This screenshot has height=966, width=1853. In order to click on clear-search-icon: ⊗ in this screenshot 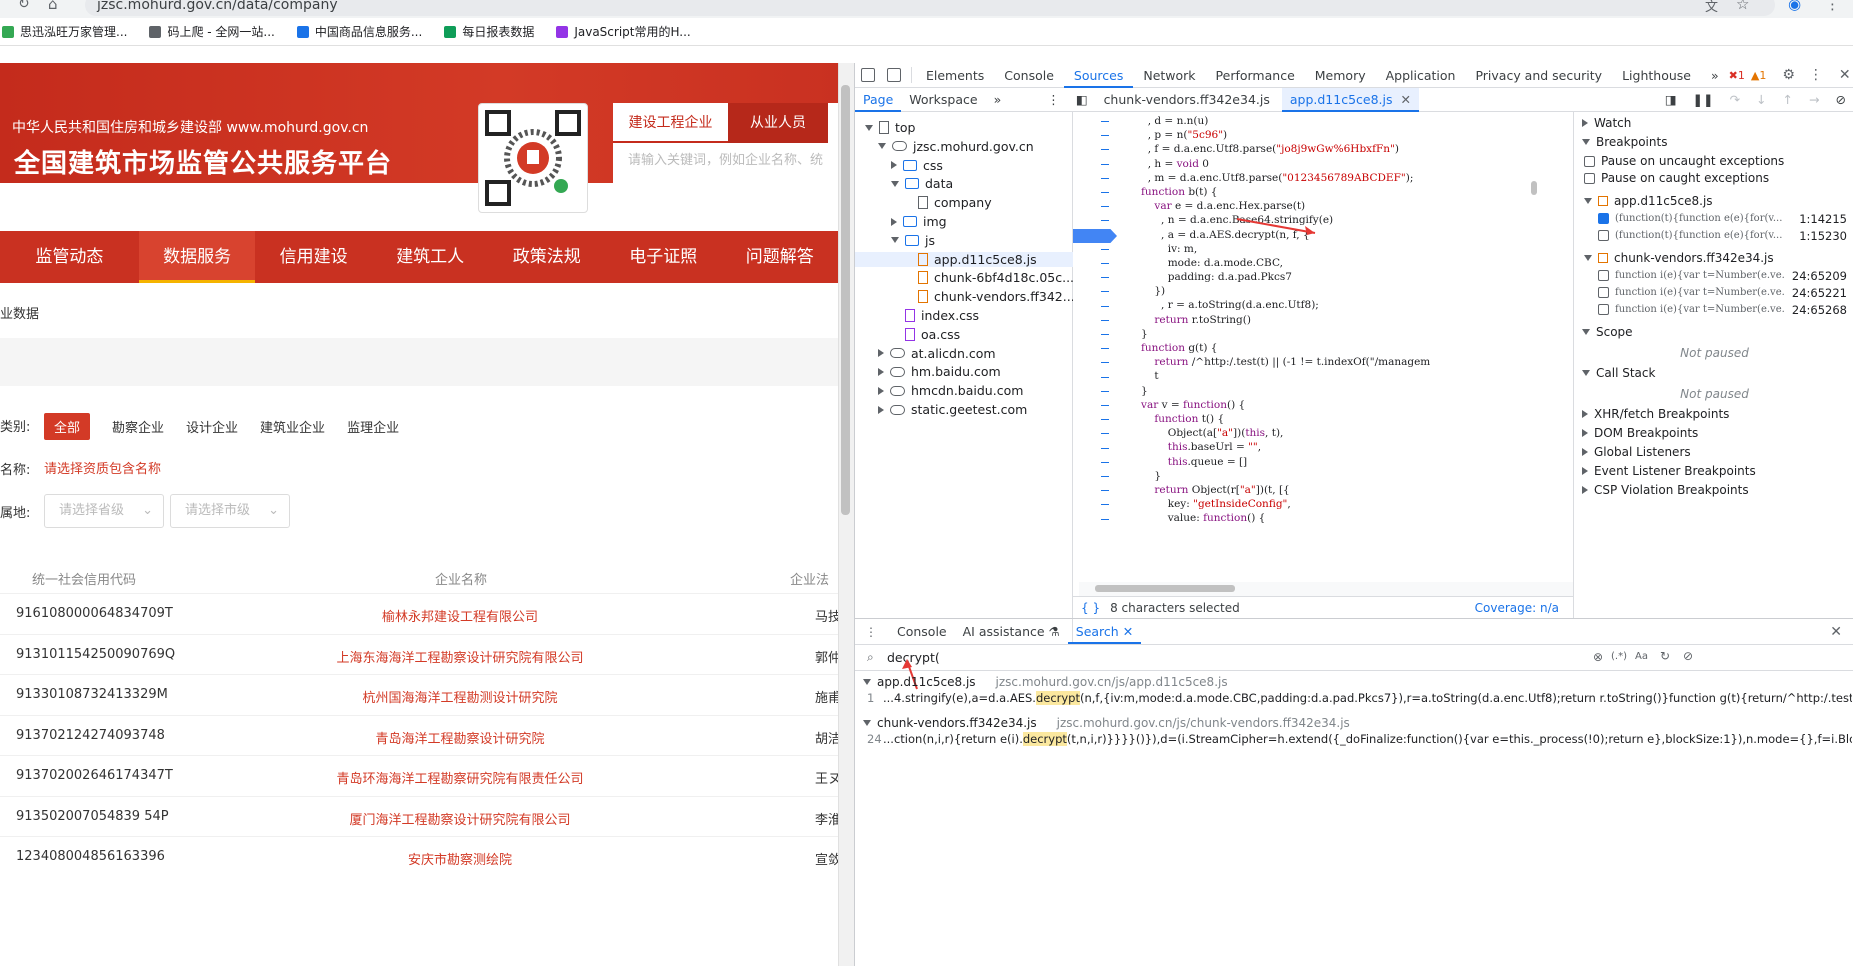, I will do `click(1598, 657)`.